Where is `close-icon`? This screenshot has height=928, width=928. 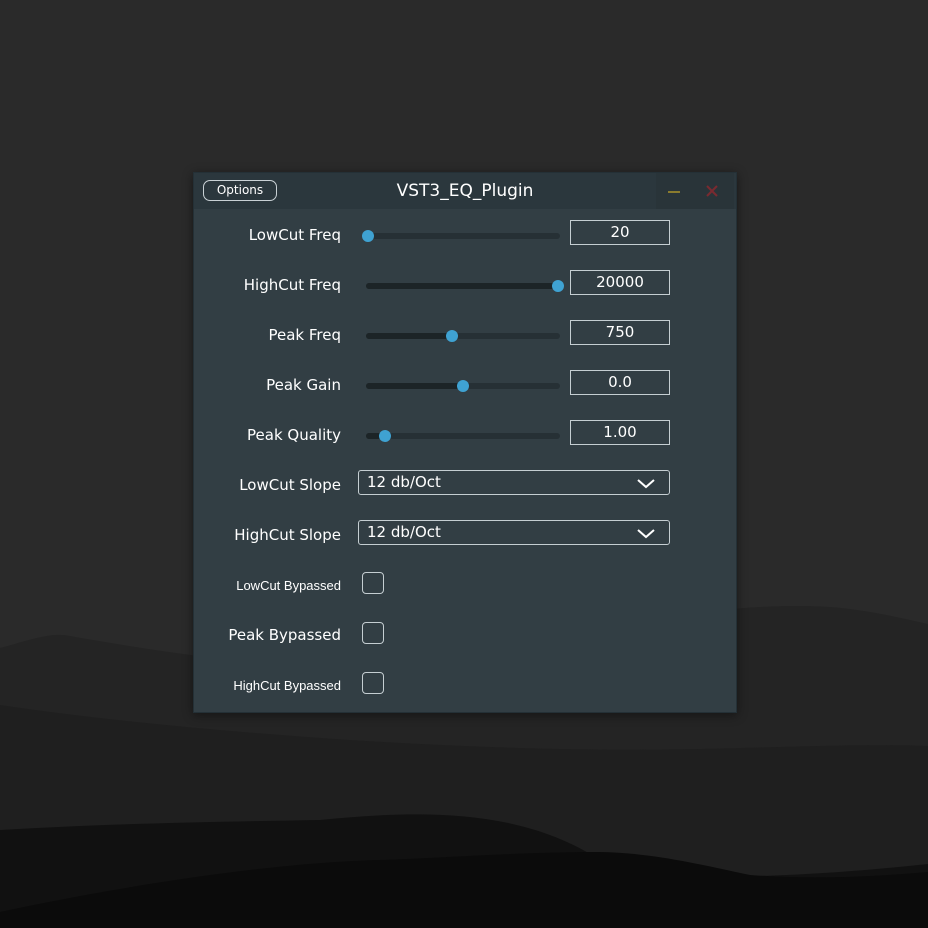
close-icon is located at coordinates (712, 191).